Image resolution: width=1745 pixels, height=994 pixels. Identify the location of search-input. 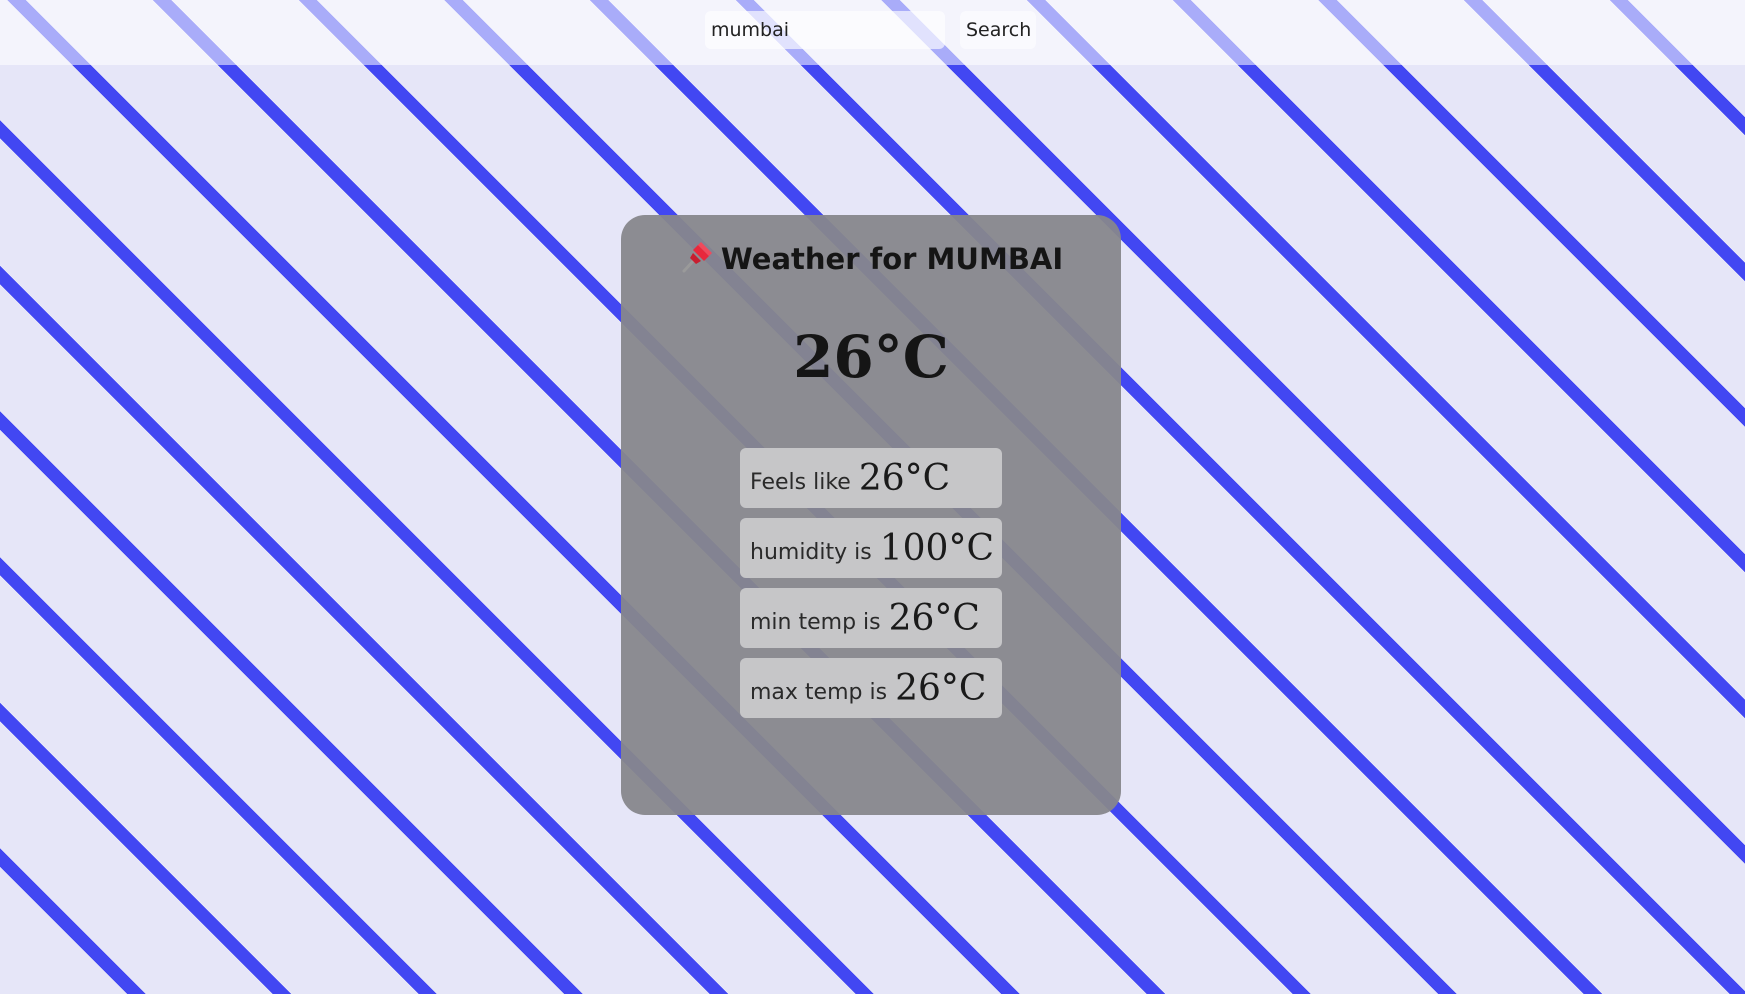
(825, 30).